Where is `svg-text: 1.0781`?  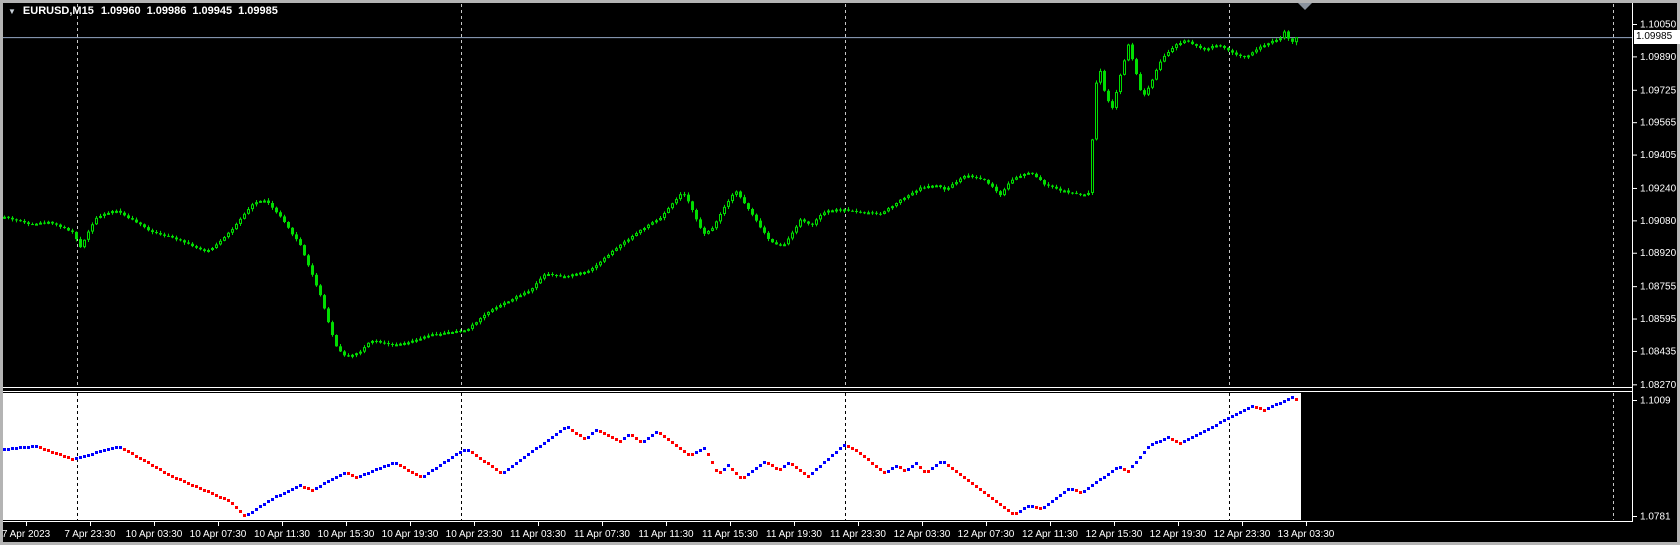 svg-text: 1.0781 is located at coordinates (1655, 517).